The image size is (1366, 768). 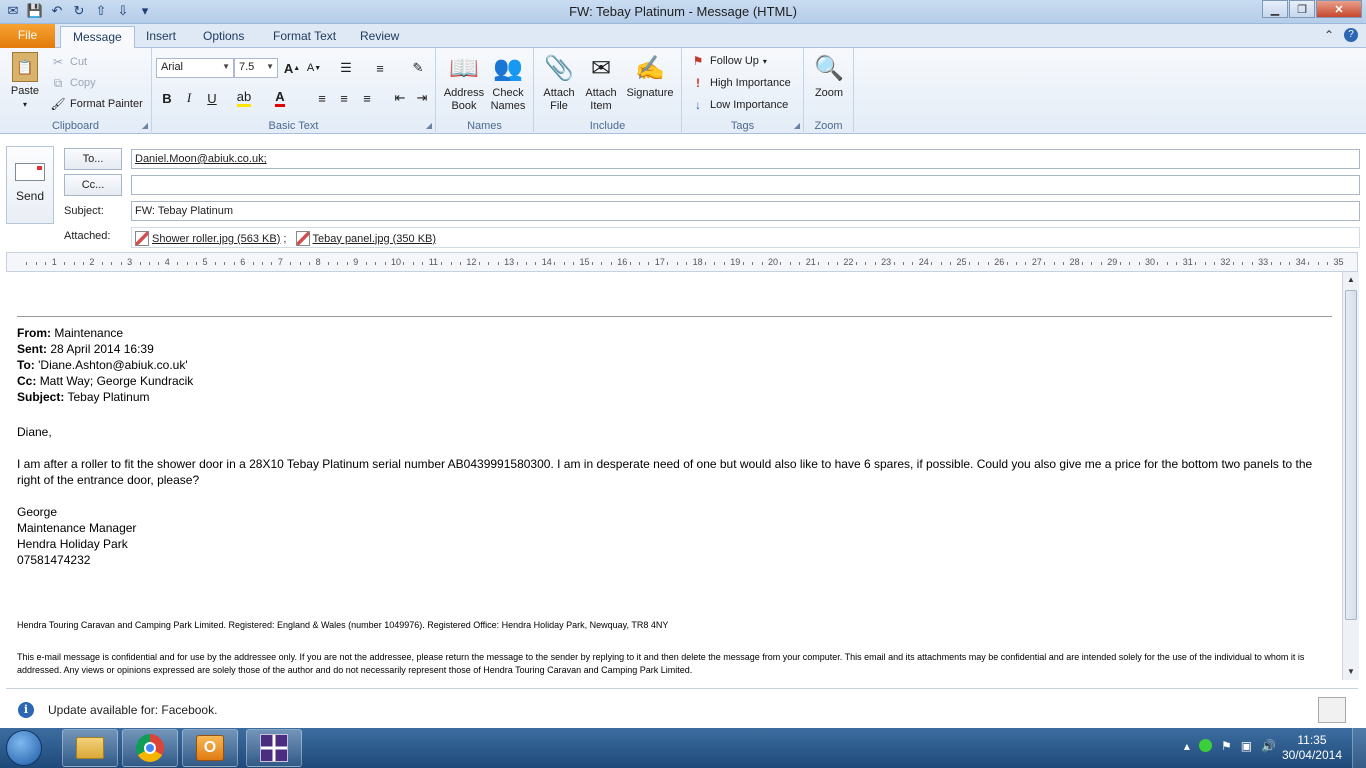 I want to click on numbering-button: ≡, so click(x=380, y=68).